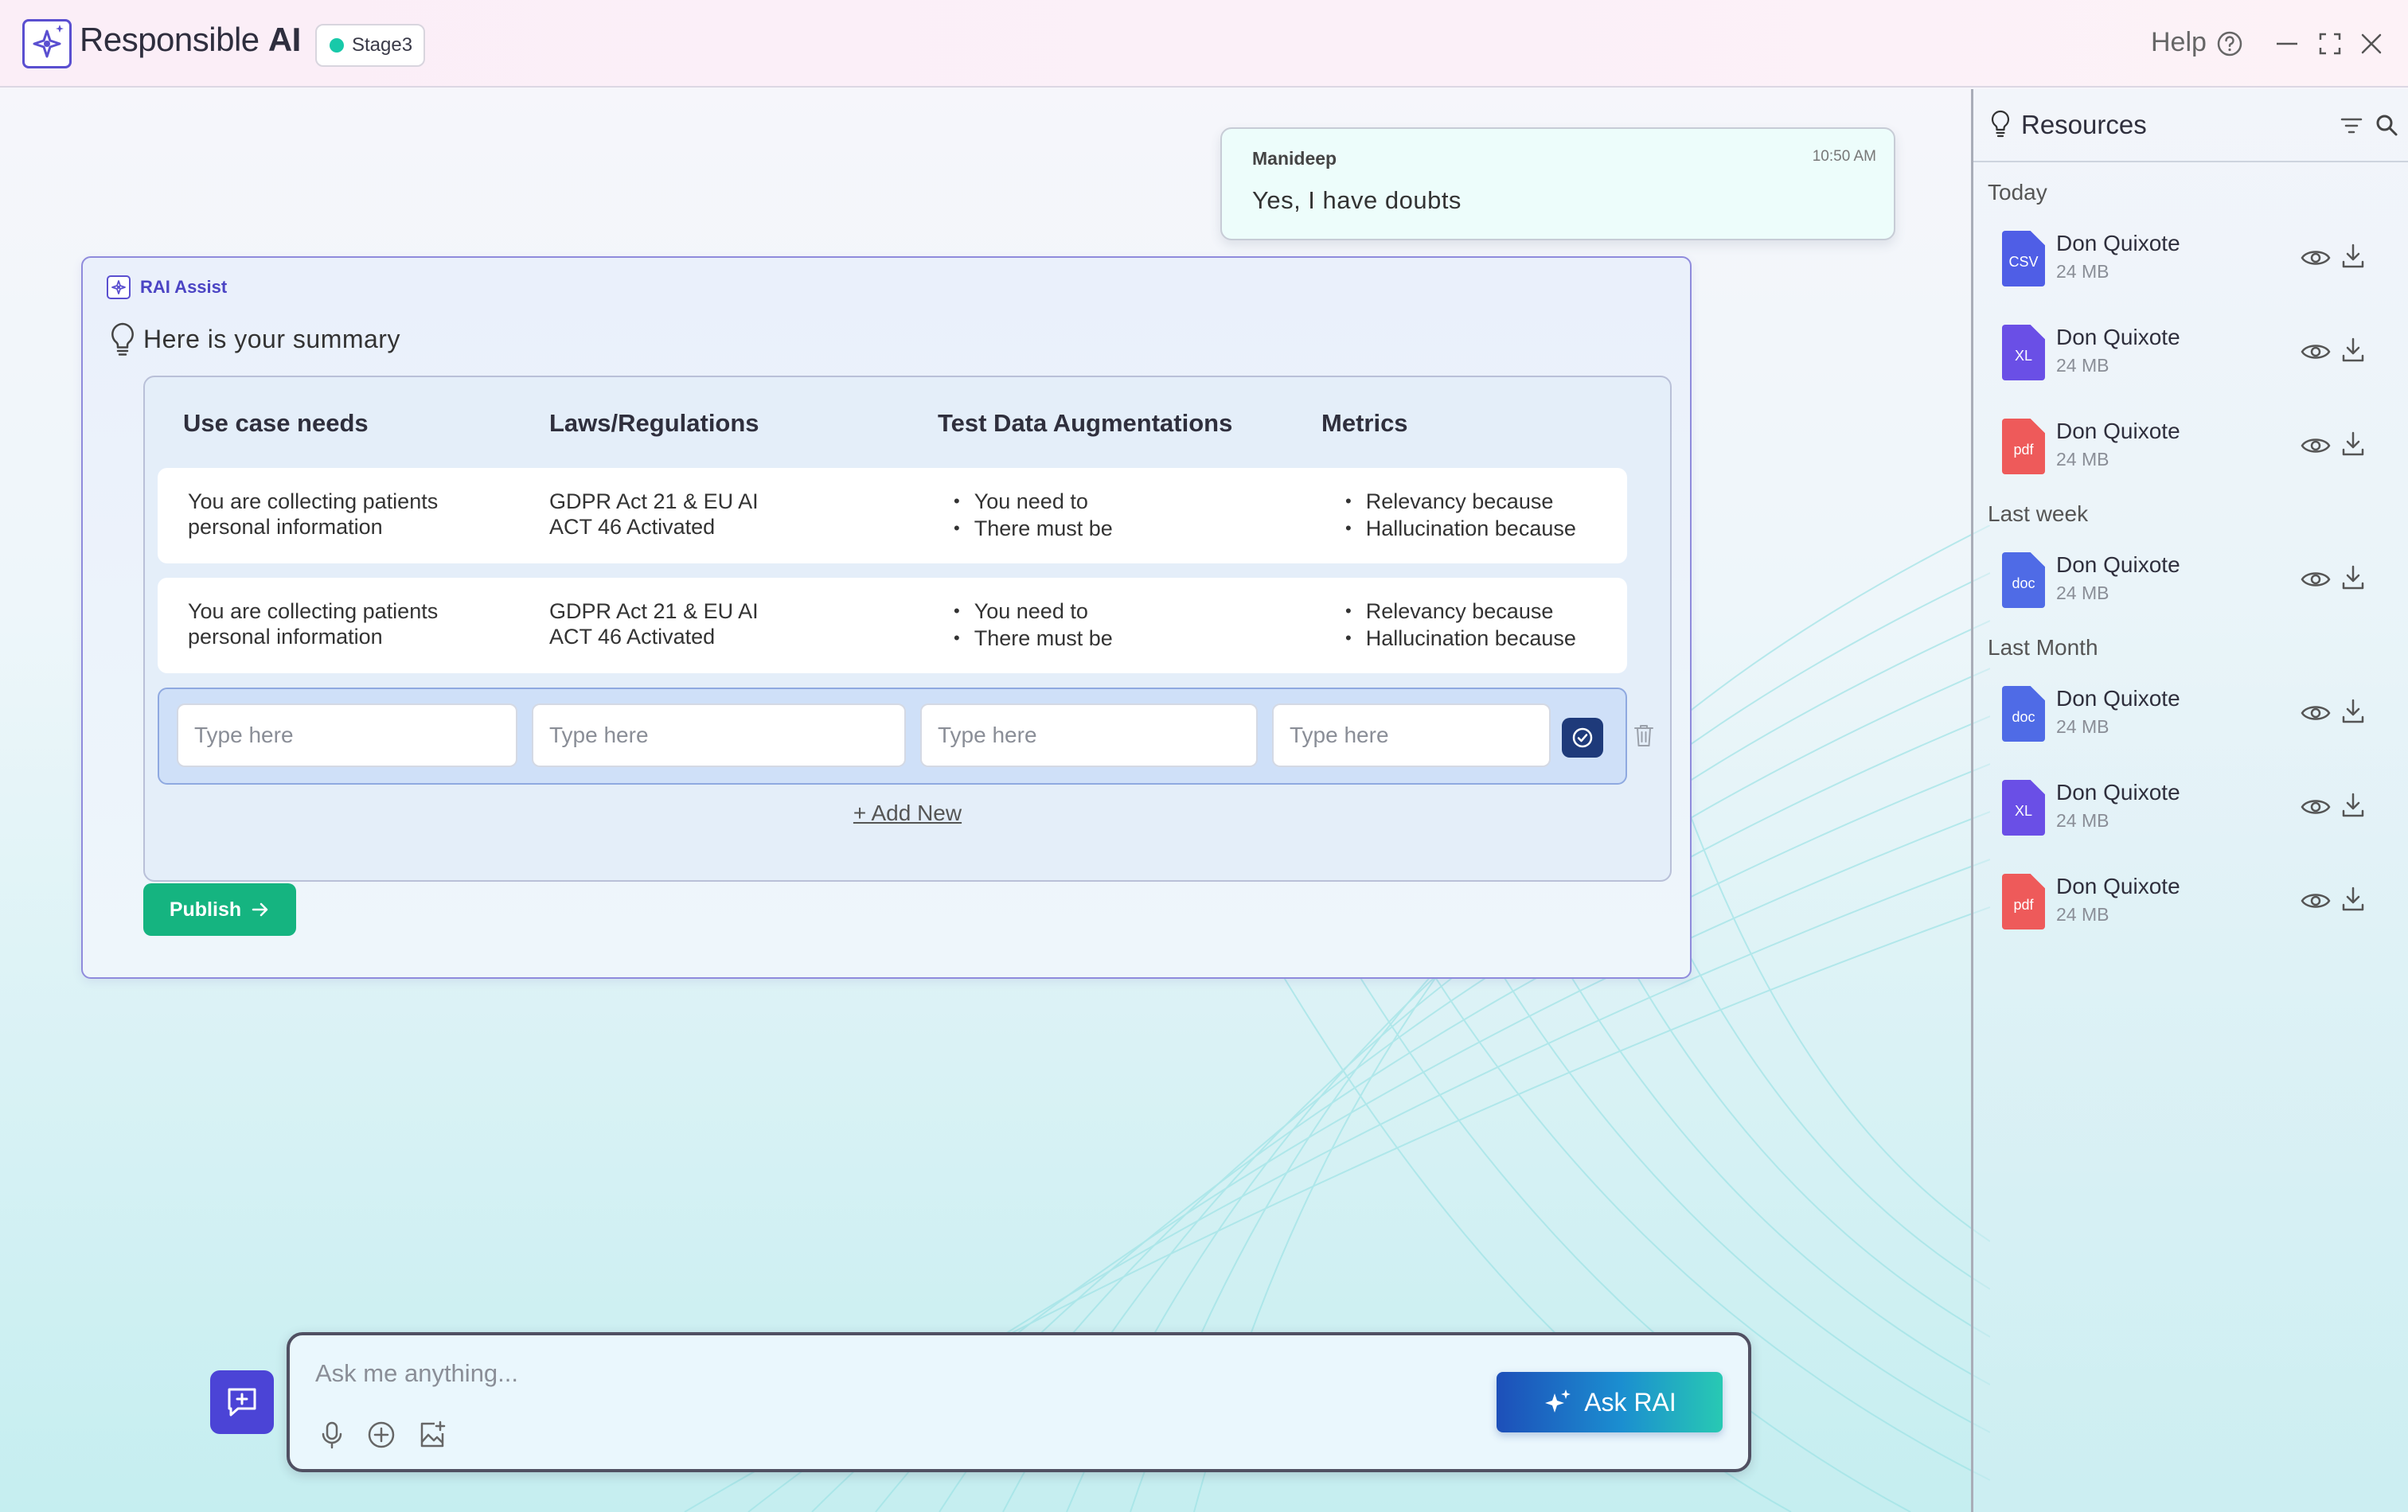 This screenshot has height=1512, width=2408. I want to click on new-chat-button, so click(242, 1402).